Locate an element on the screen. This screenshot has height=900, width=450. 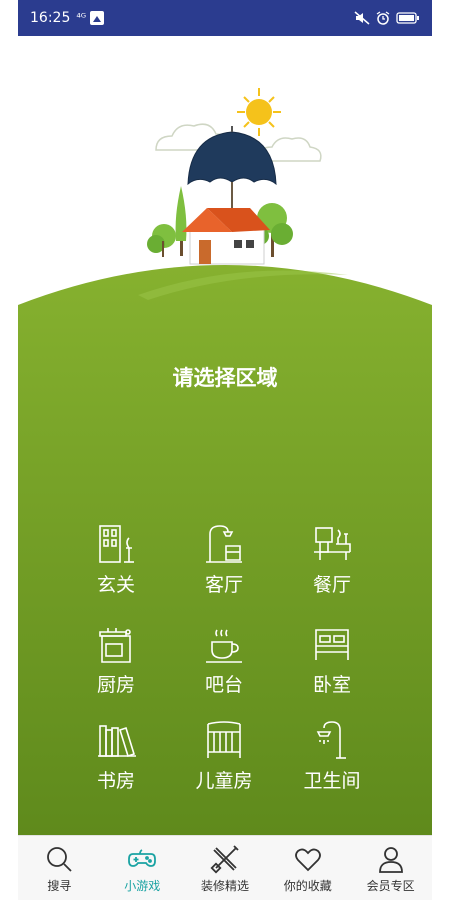
region-label: 厨房 is located at coordinates (115, 685).